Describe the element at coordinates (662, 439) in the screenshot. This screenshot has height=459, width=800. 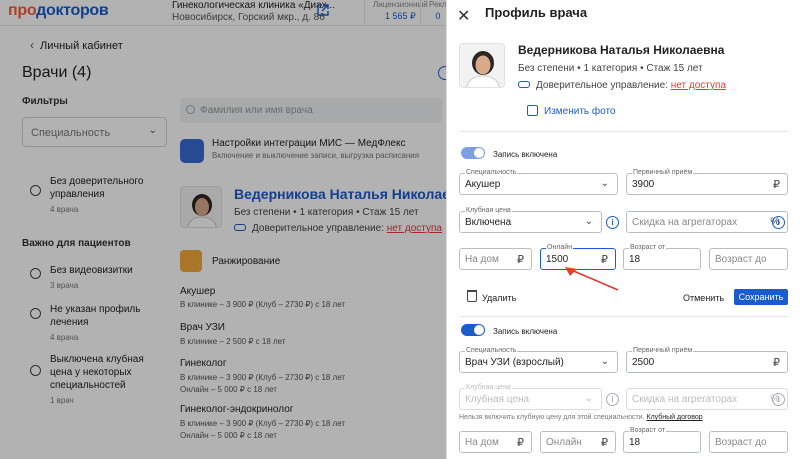
I see `age-from-input-2: Возраст от 18` at that location.